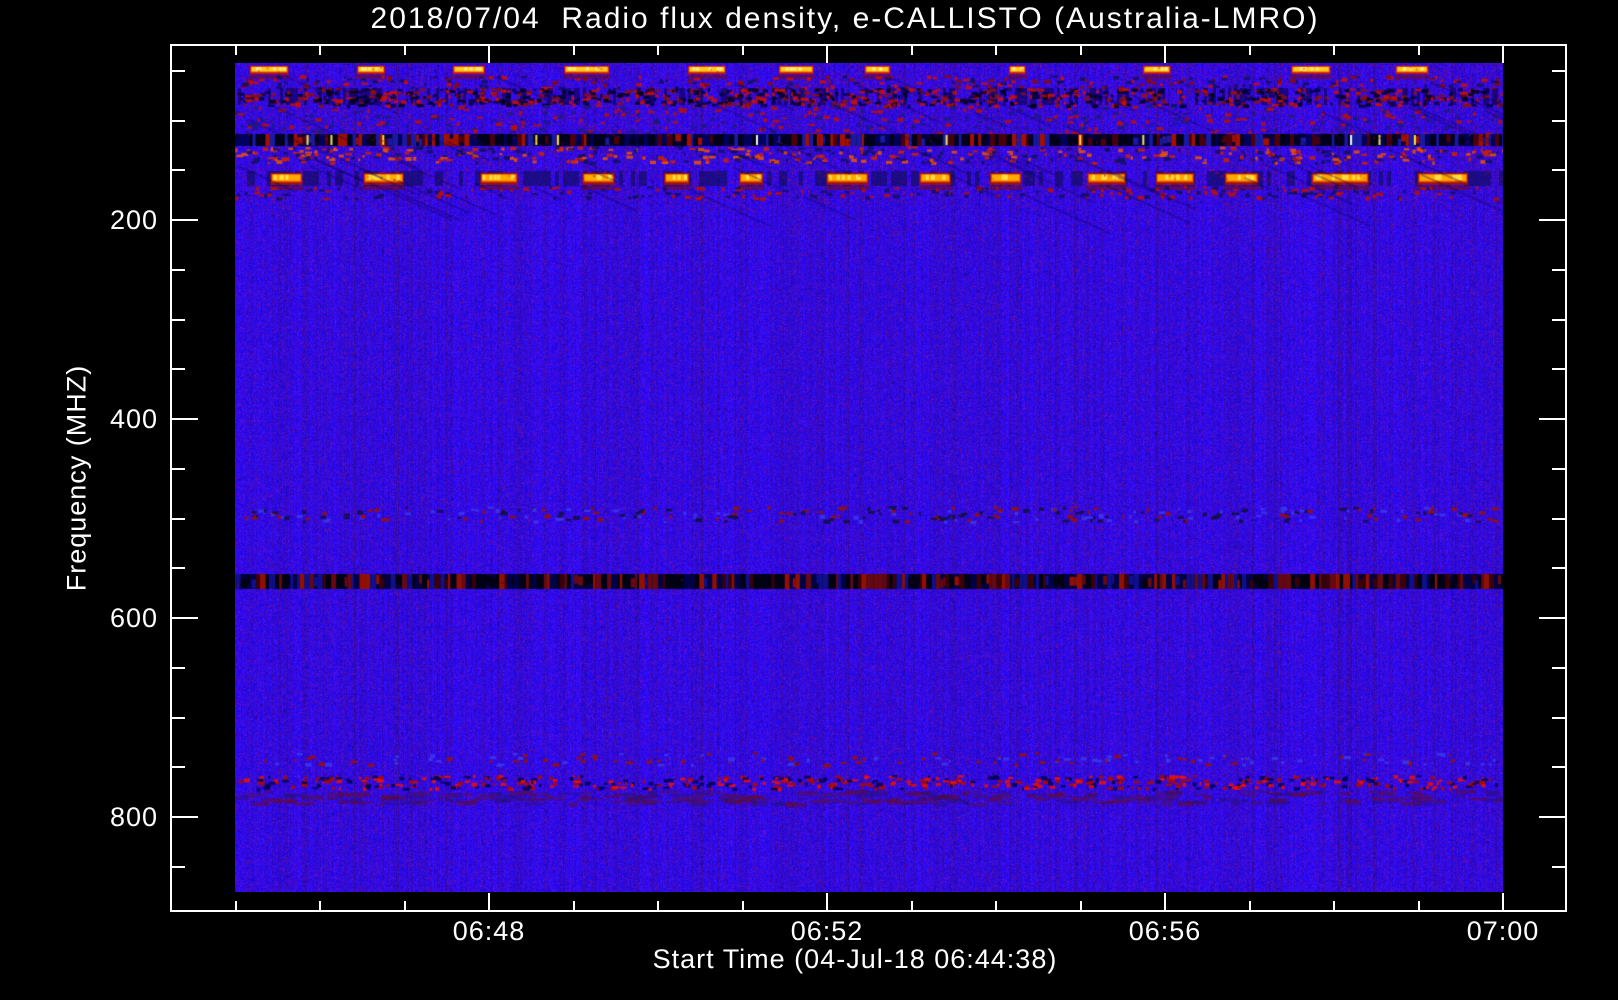 The image size is (1618, 1000). I want to click on y-tick-label: 200, so click(133, 220).